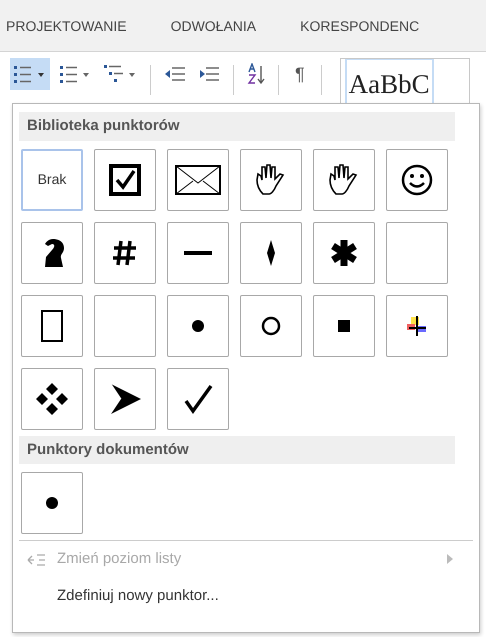 The width and height of the screenshot is (486, 637). I want to click on ribbon-tab: ODWOŁANIA, so click(213, 33).